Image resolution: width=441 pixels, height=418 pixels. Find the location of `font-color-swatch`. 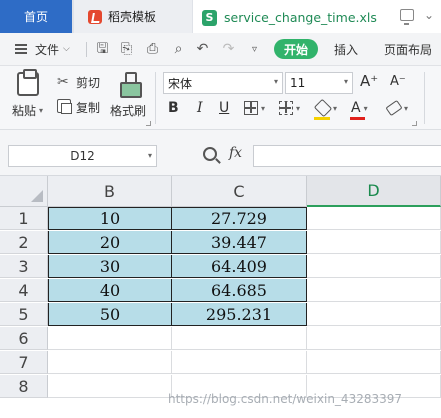

font-color-swatch is located at coordinates (357, 118).